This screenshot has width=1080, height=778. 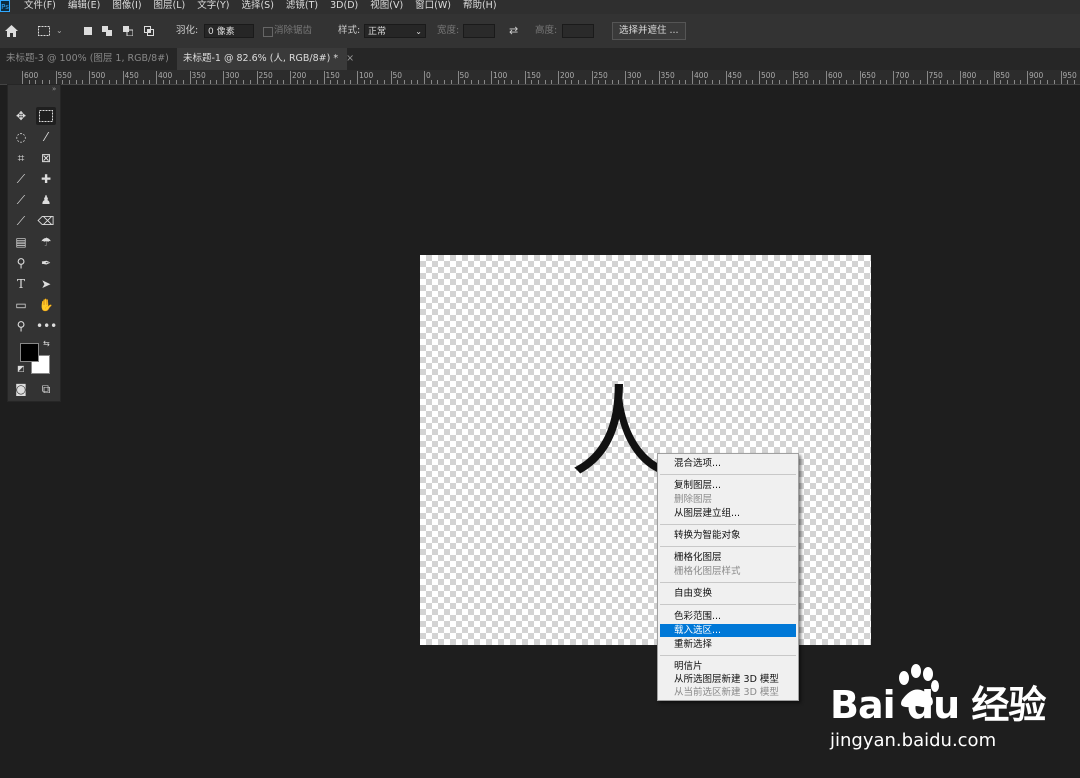 What do you see at coordinates (21, 305) in the screenshot?
I see `rectangle-tool-icon: ▭` at bounding box center [21, 305].